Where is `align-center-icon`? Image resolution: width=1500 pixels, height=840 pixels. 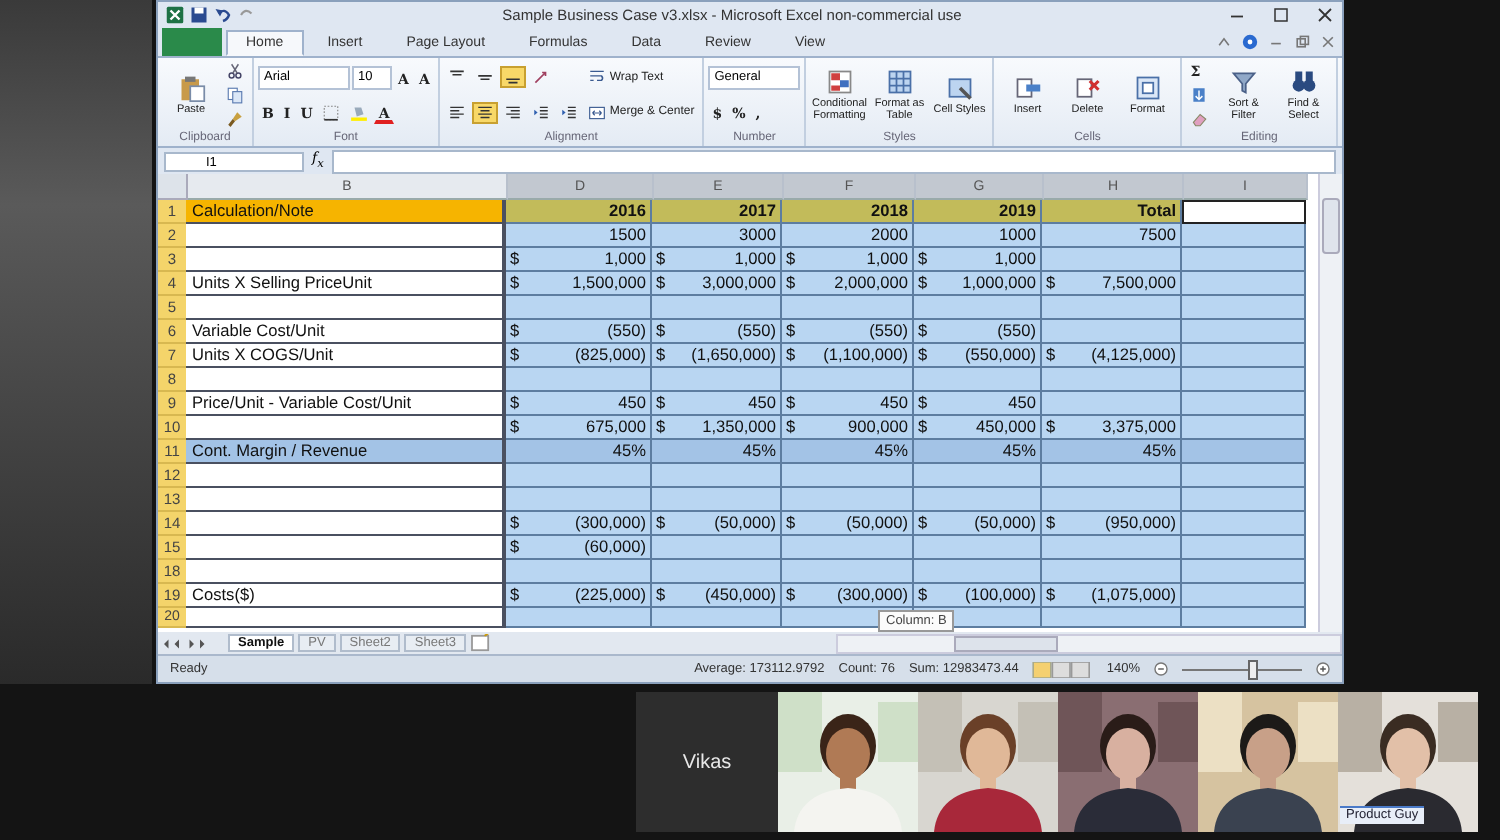 align-center-icon is located at coordinates (484, 112).